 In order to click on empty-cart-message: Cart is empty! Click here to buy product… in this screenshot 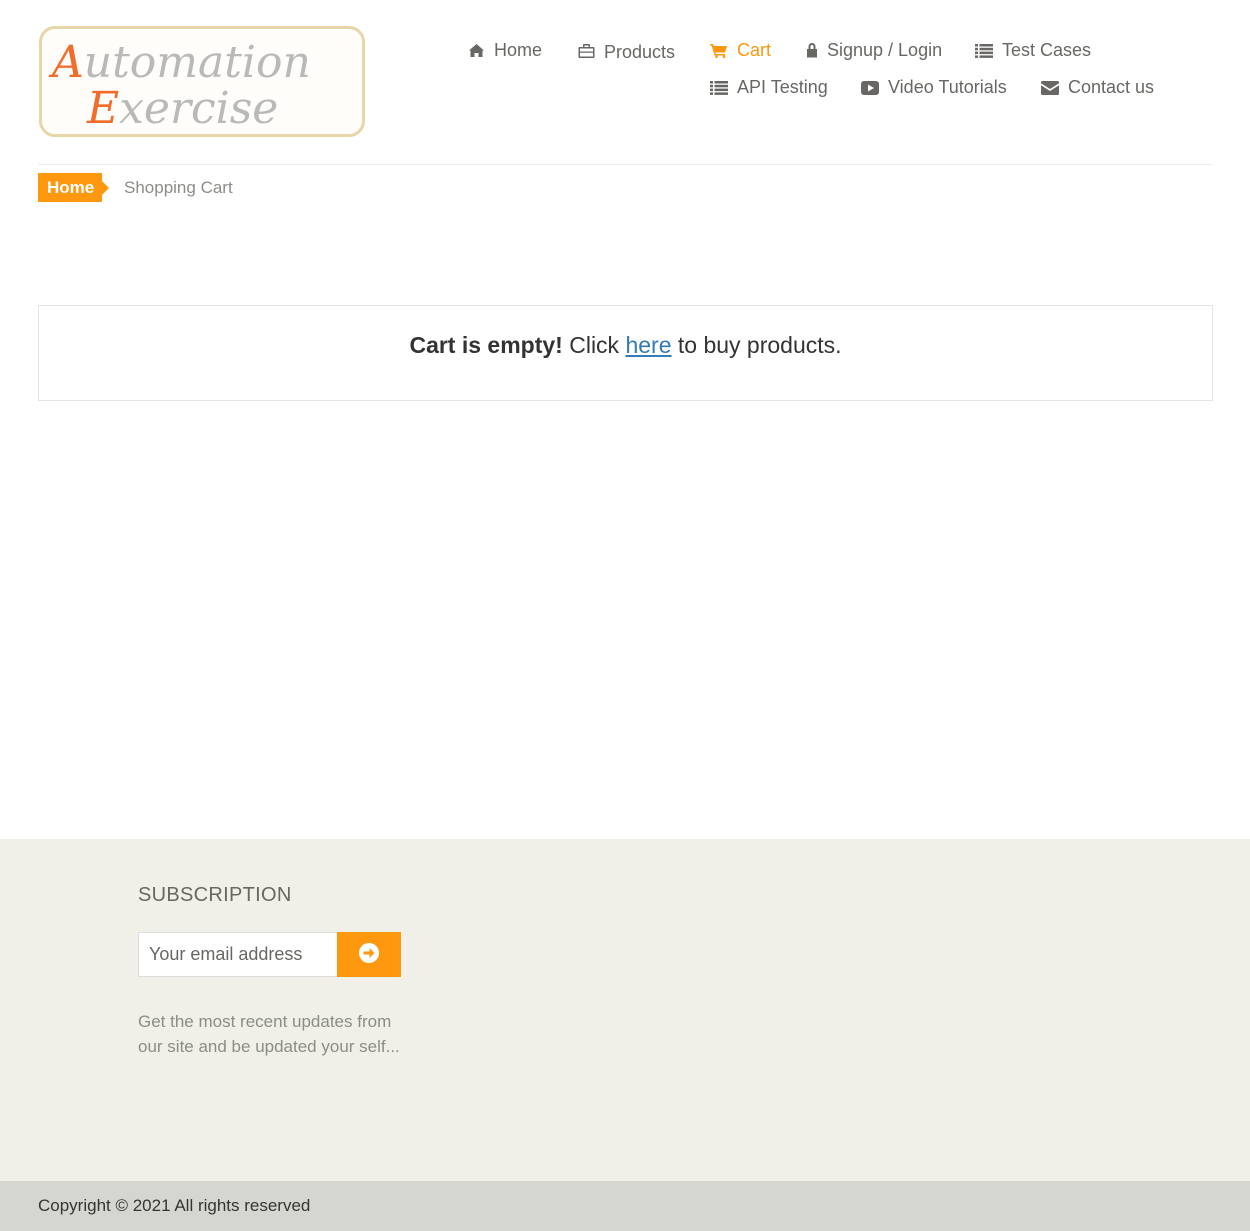, I will do `click(625, 345)`.